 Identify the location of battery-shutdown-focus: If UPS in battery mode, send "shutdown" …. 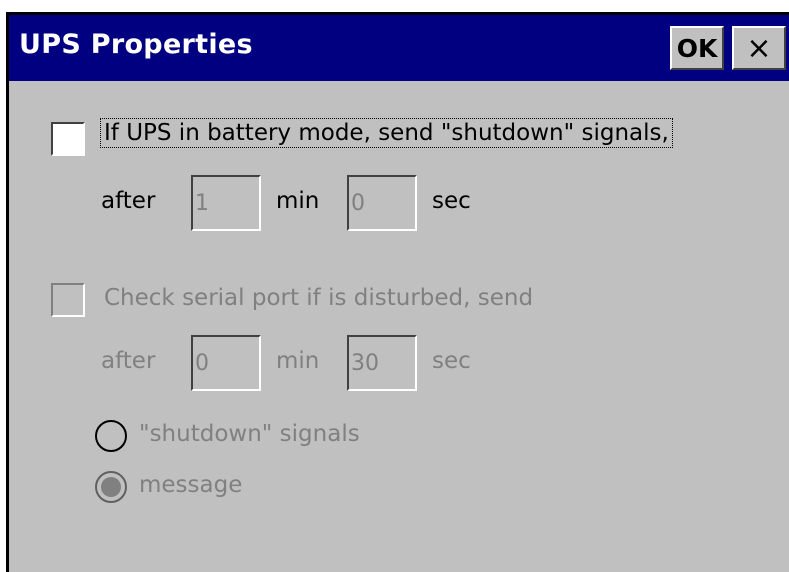
(386, 133).